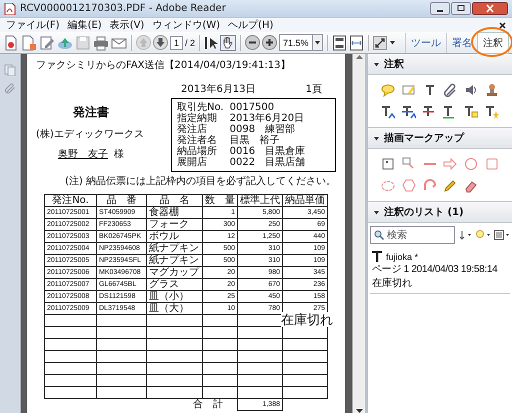 This screenshot has width=512, height=413. What do you see at coordinates (491, 112) in the screenshot?
I see `text-star-icon` at bounding box center [491, 112].